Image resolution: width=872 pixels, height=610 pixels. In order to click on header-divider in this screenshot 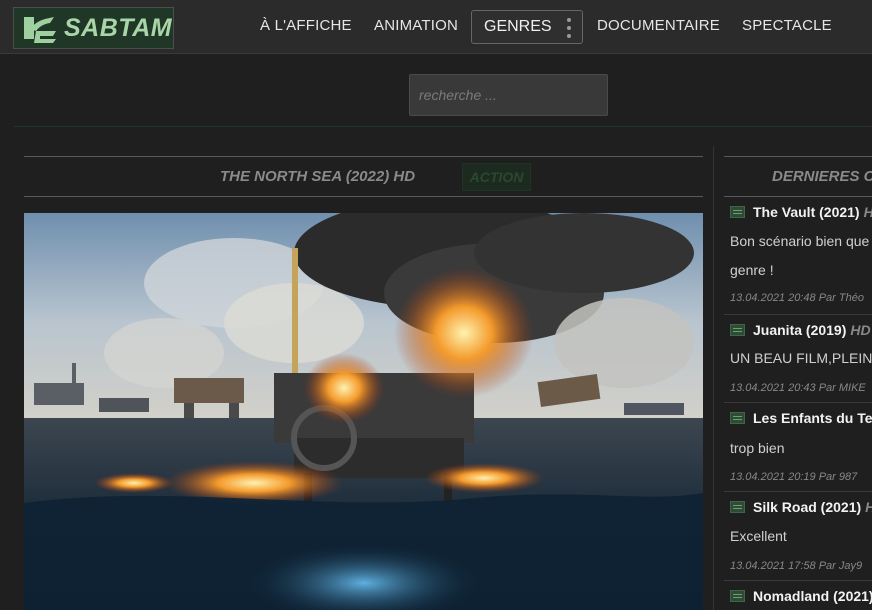, I will do `click(443, 126)`.